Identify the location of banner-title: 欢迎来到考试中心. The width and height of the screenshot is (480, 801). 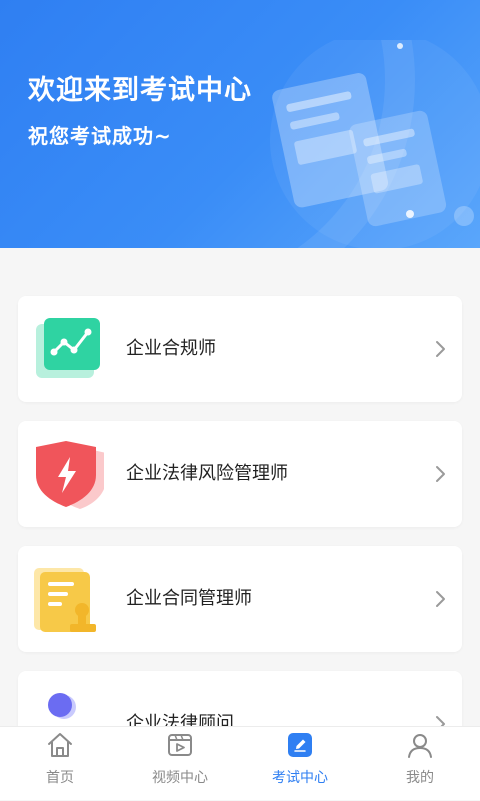
(140, 90).